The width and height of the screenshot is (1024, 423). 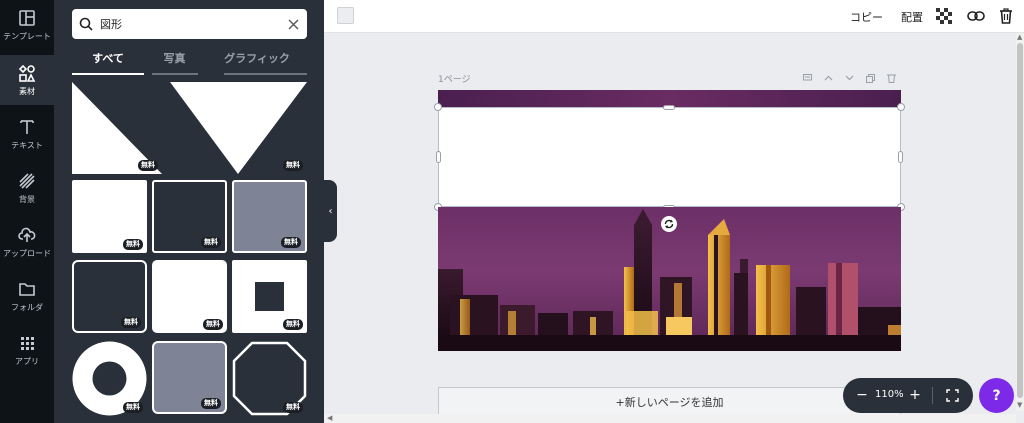 What do you see at coordinates (27, 180) in the screenshot?
I see `background-icon` at bounding box center [27, 180].